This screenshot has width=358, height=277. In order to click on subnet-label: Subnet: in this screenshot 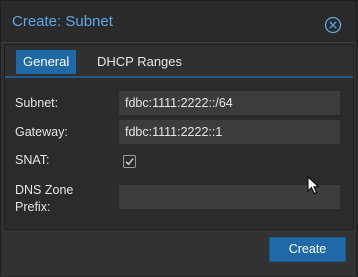, I will do `click(37, 103)`.